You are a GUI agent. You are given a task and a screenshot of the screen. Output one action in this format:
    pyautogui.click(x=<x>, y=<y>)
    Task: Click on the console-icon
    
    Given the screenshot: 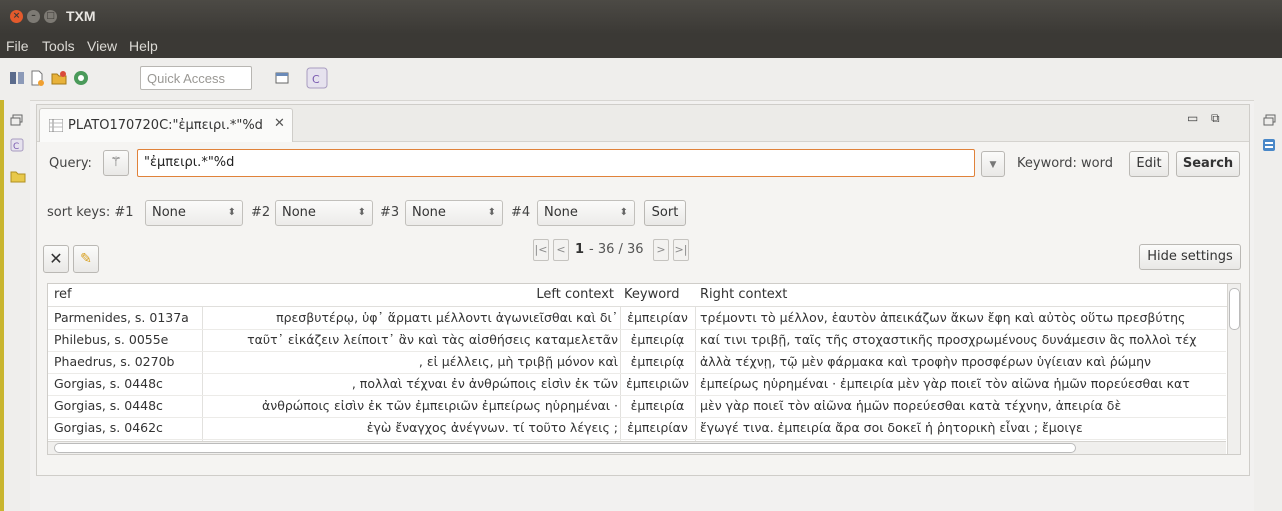 What is the action you would take?
    pyautogui.click(x=1269, y=145)
    